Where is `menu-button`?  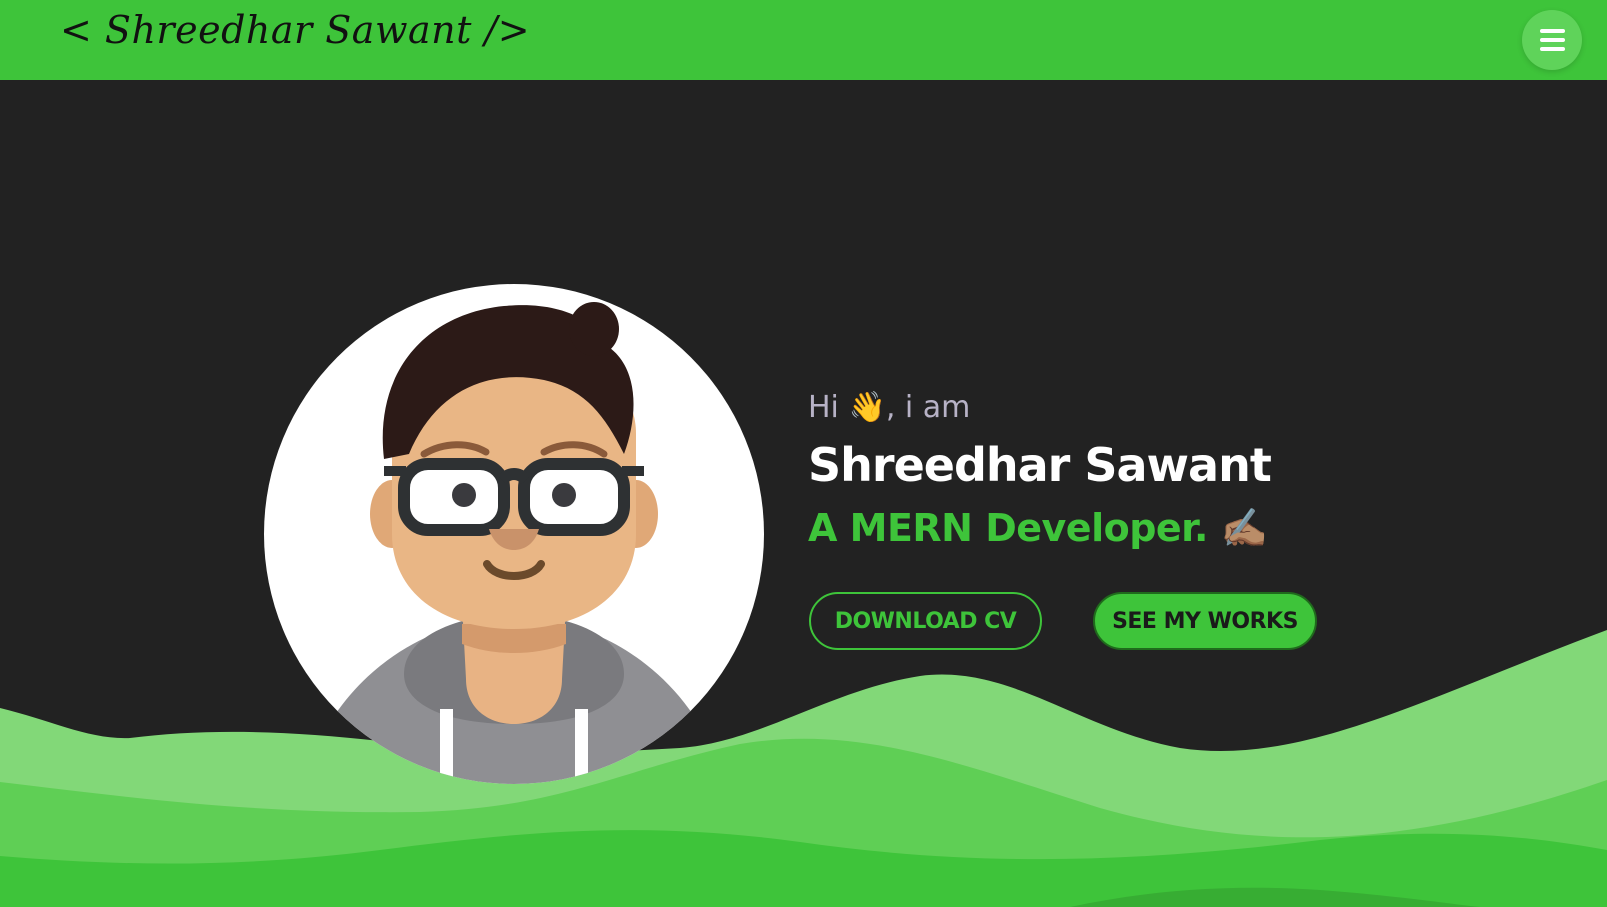 menu-button is located at coordinates (1552, 40).